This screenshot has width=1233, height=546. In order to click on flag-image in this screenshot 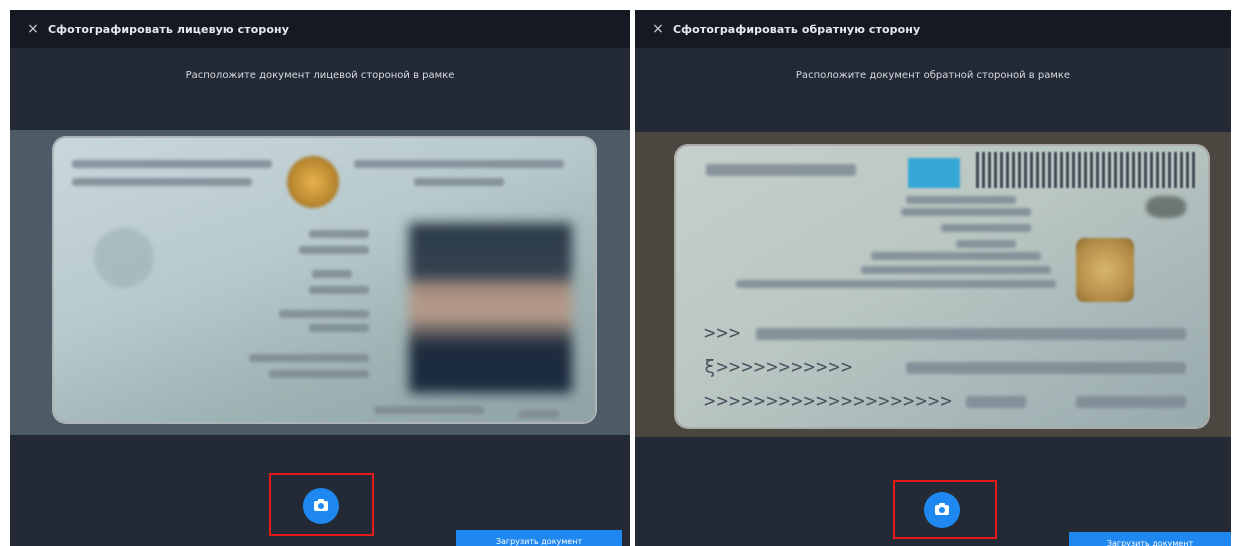, I will do `click(934, 173)`.